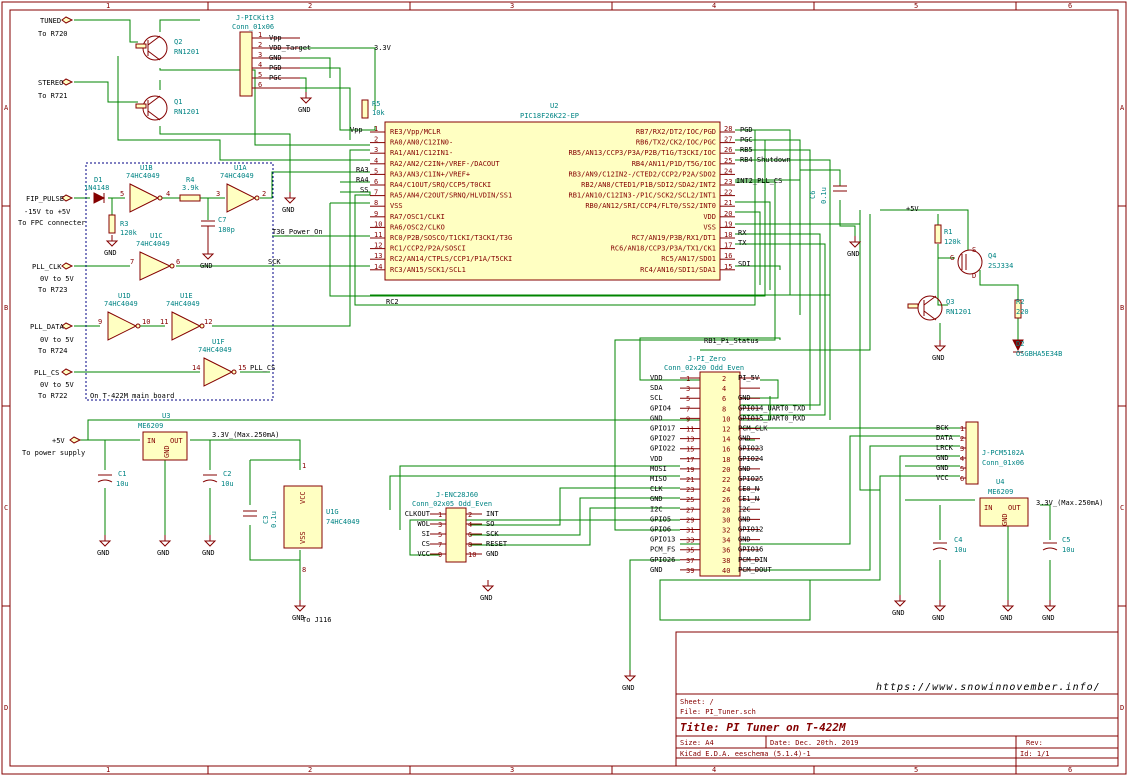 This screenshot has width=1128, height=776. What do you see at coordinates (373, 109) in the screenshot?
I see `resistor-r5: R5 10k` at bounding box center [373, 109].